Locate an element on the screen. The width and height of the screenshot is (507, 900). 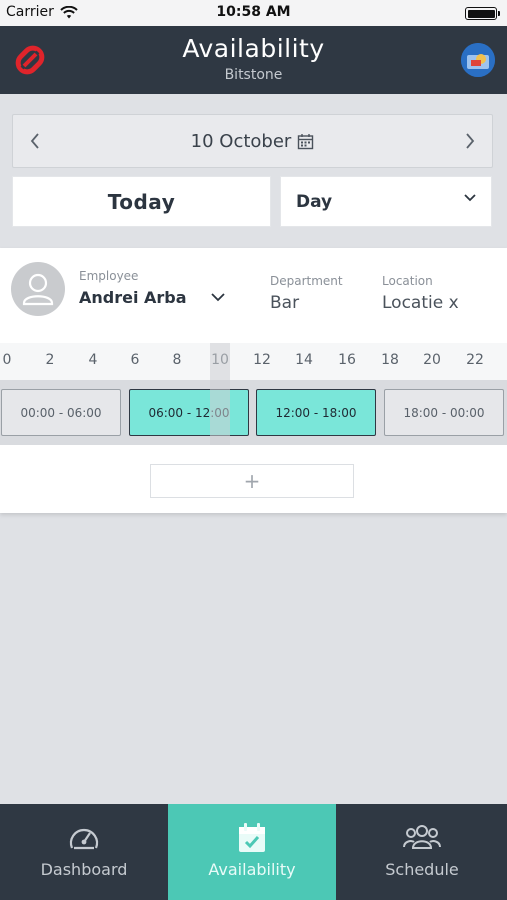
time-slot-label: 00:00 - 06:00 is located at coordinates (61, 412).